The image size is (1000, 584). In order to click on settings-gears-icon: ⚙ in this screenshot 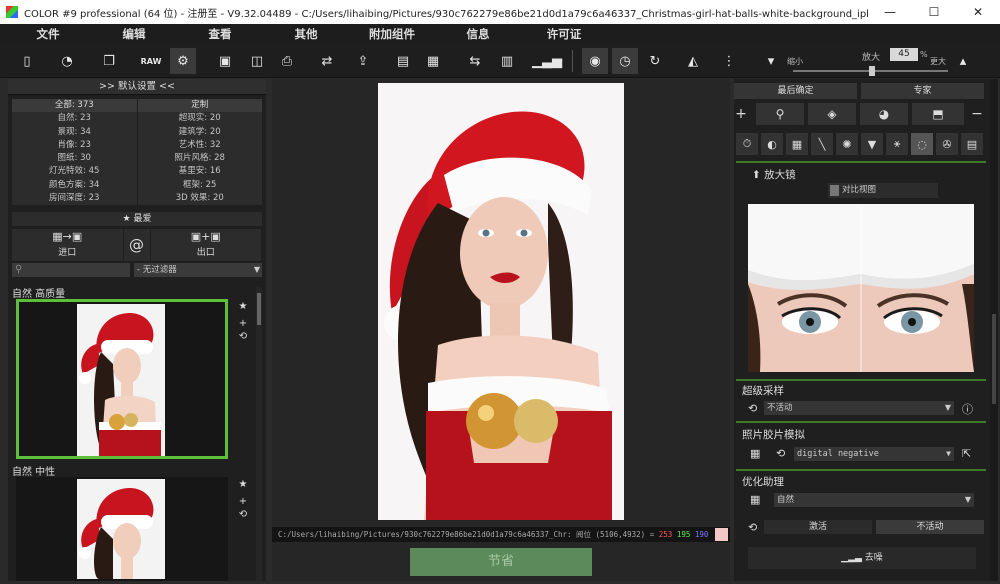, I will do `click(183, 61)`.